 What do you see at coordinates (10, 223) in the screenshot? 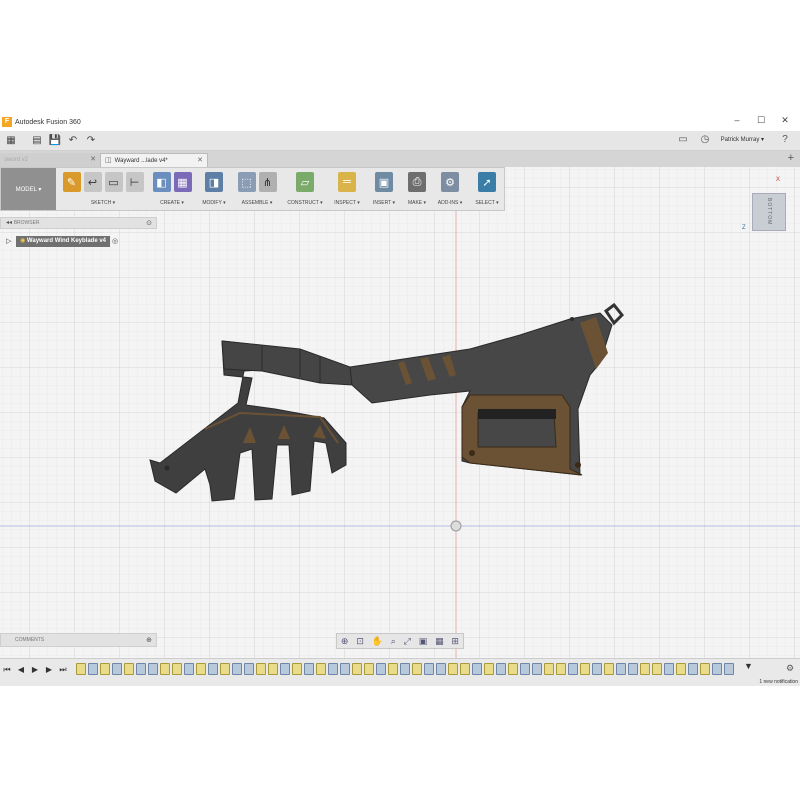
I see `collapse-icon: ◂◂` at bounding box center [10, 223].